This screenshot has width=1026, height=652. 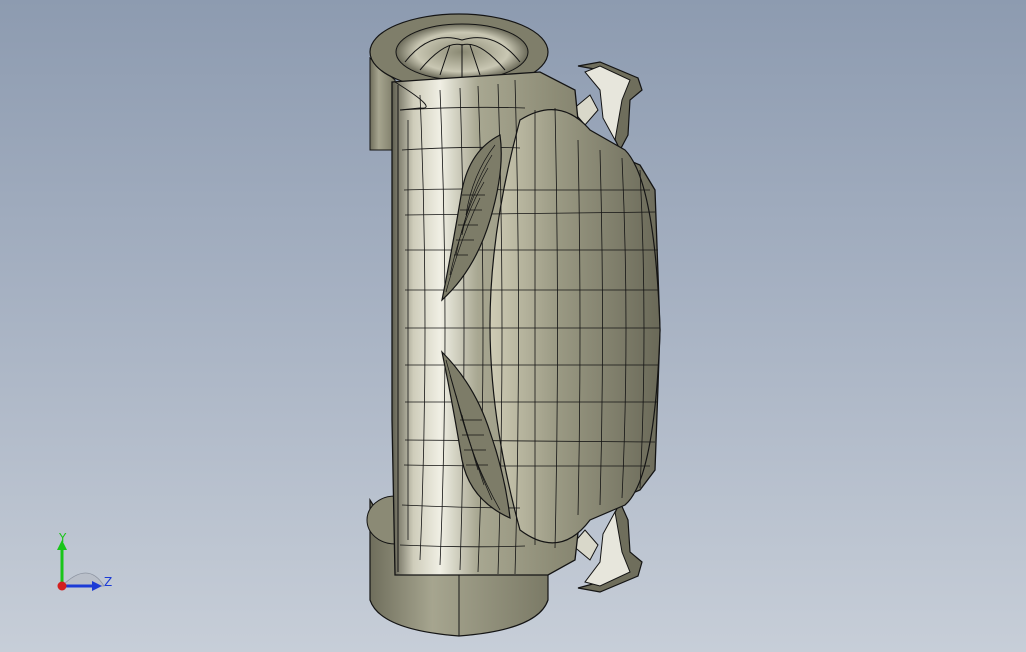 I want to click on z-axis-label: Z, so click(x=108, y=582).